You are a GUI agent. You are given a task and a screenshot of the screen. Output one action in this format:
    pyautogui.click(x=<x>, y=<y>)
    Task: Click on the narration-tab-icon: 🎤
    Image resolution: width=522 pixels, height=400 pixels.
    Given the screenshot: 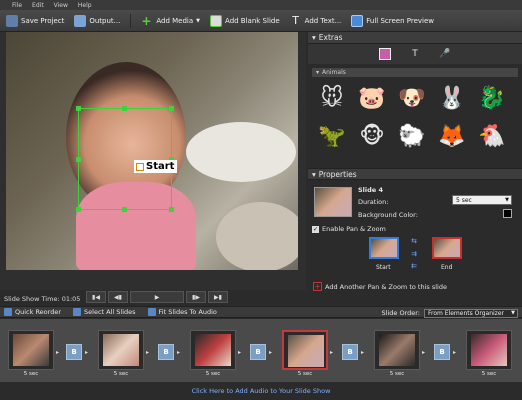 What is the action you would take?
    pyautogui.click(x=445, y=54)
    